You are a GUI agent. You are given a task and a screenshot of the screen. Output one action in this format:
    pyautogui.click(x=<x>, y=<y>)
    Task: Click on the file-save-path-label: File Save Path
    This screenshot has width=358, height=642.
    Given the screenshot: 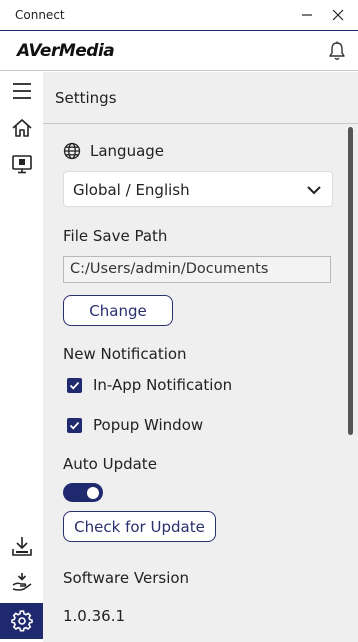 What is the action you would take?
    pyautogui.click(x=115, y=236)
    